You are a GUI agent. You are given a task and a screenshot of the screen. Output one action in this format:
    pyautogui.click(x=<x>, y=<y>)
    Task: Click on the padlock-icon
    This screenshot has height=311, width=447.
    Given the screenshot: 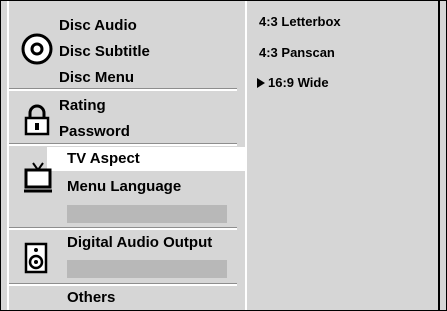 What is the action you would take?
    pyautogui.click(x=37, y=120)
    